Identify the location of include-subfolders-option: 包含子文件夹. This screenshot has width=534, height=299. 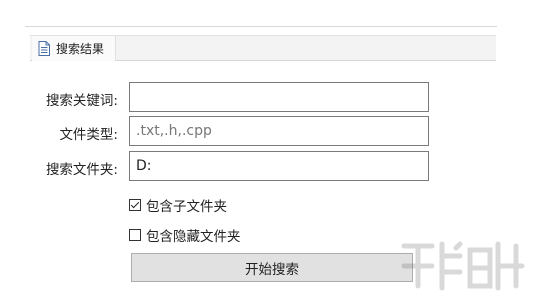
(178, 205).